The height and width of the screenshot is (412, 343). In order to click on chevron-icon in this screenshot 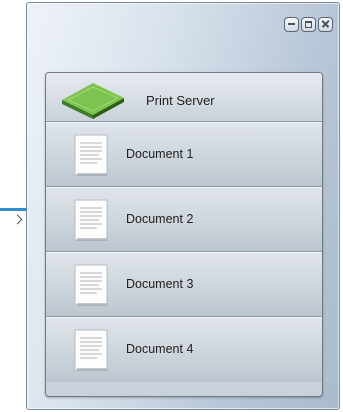, I will do `click(17, 219)`.